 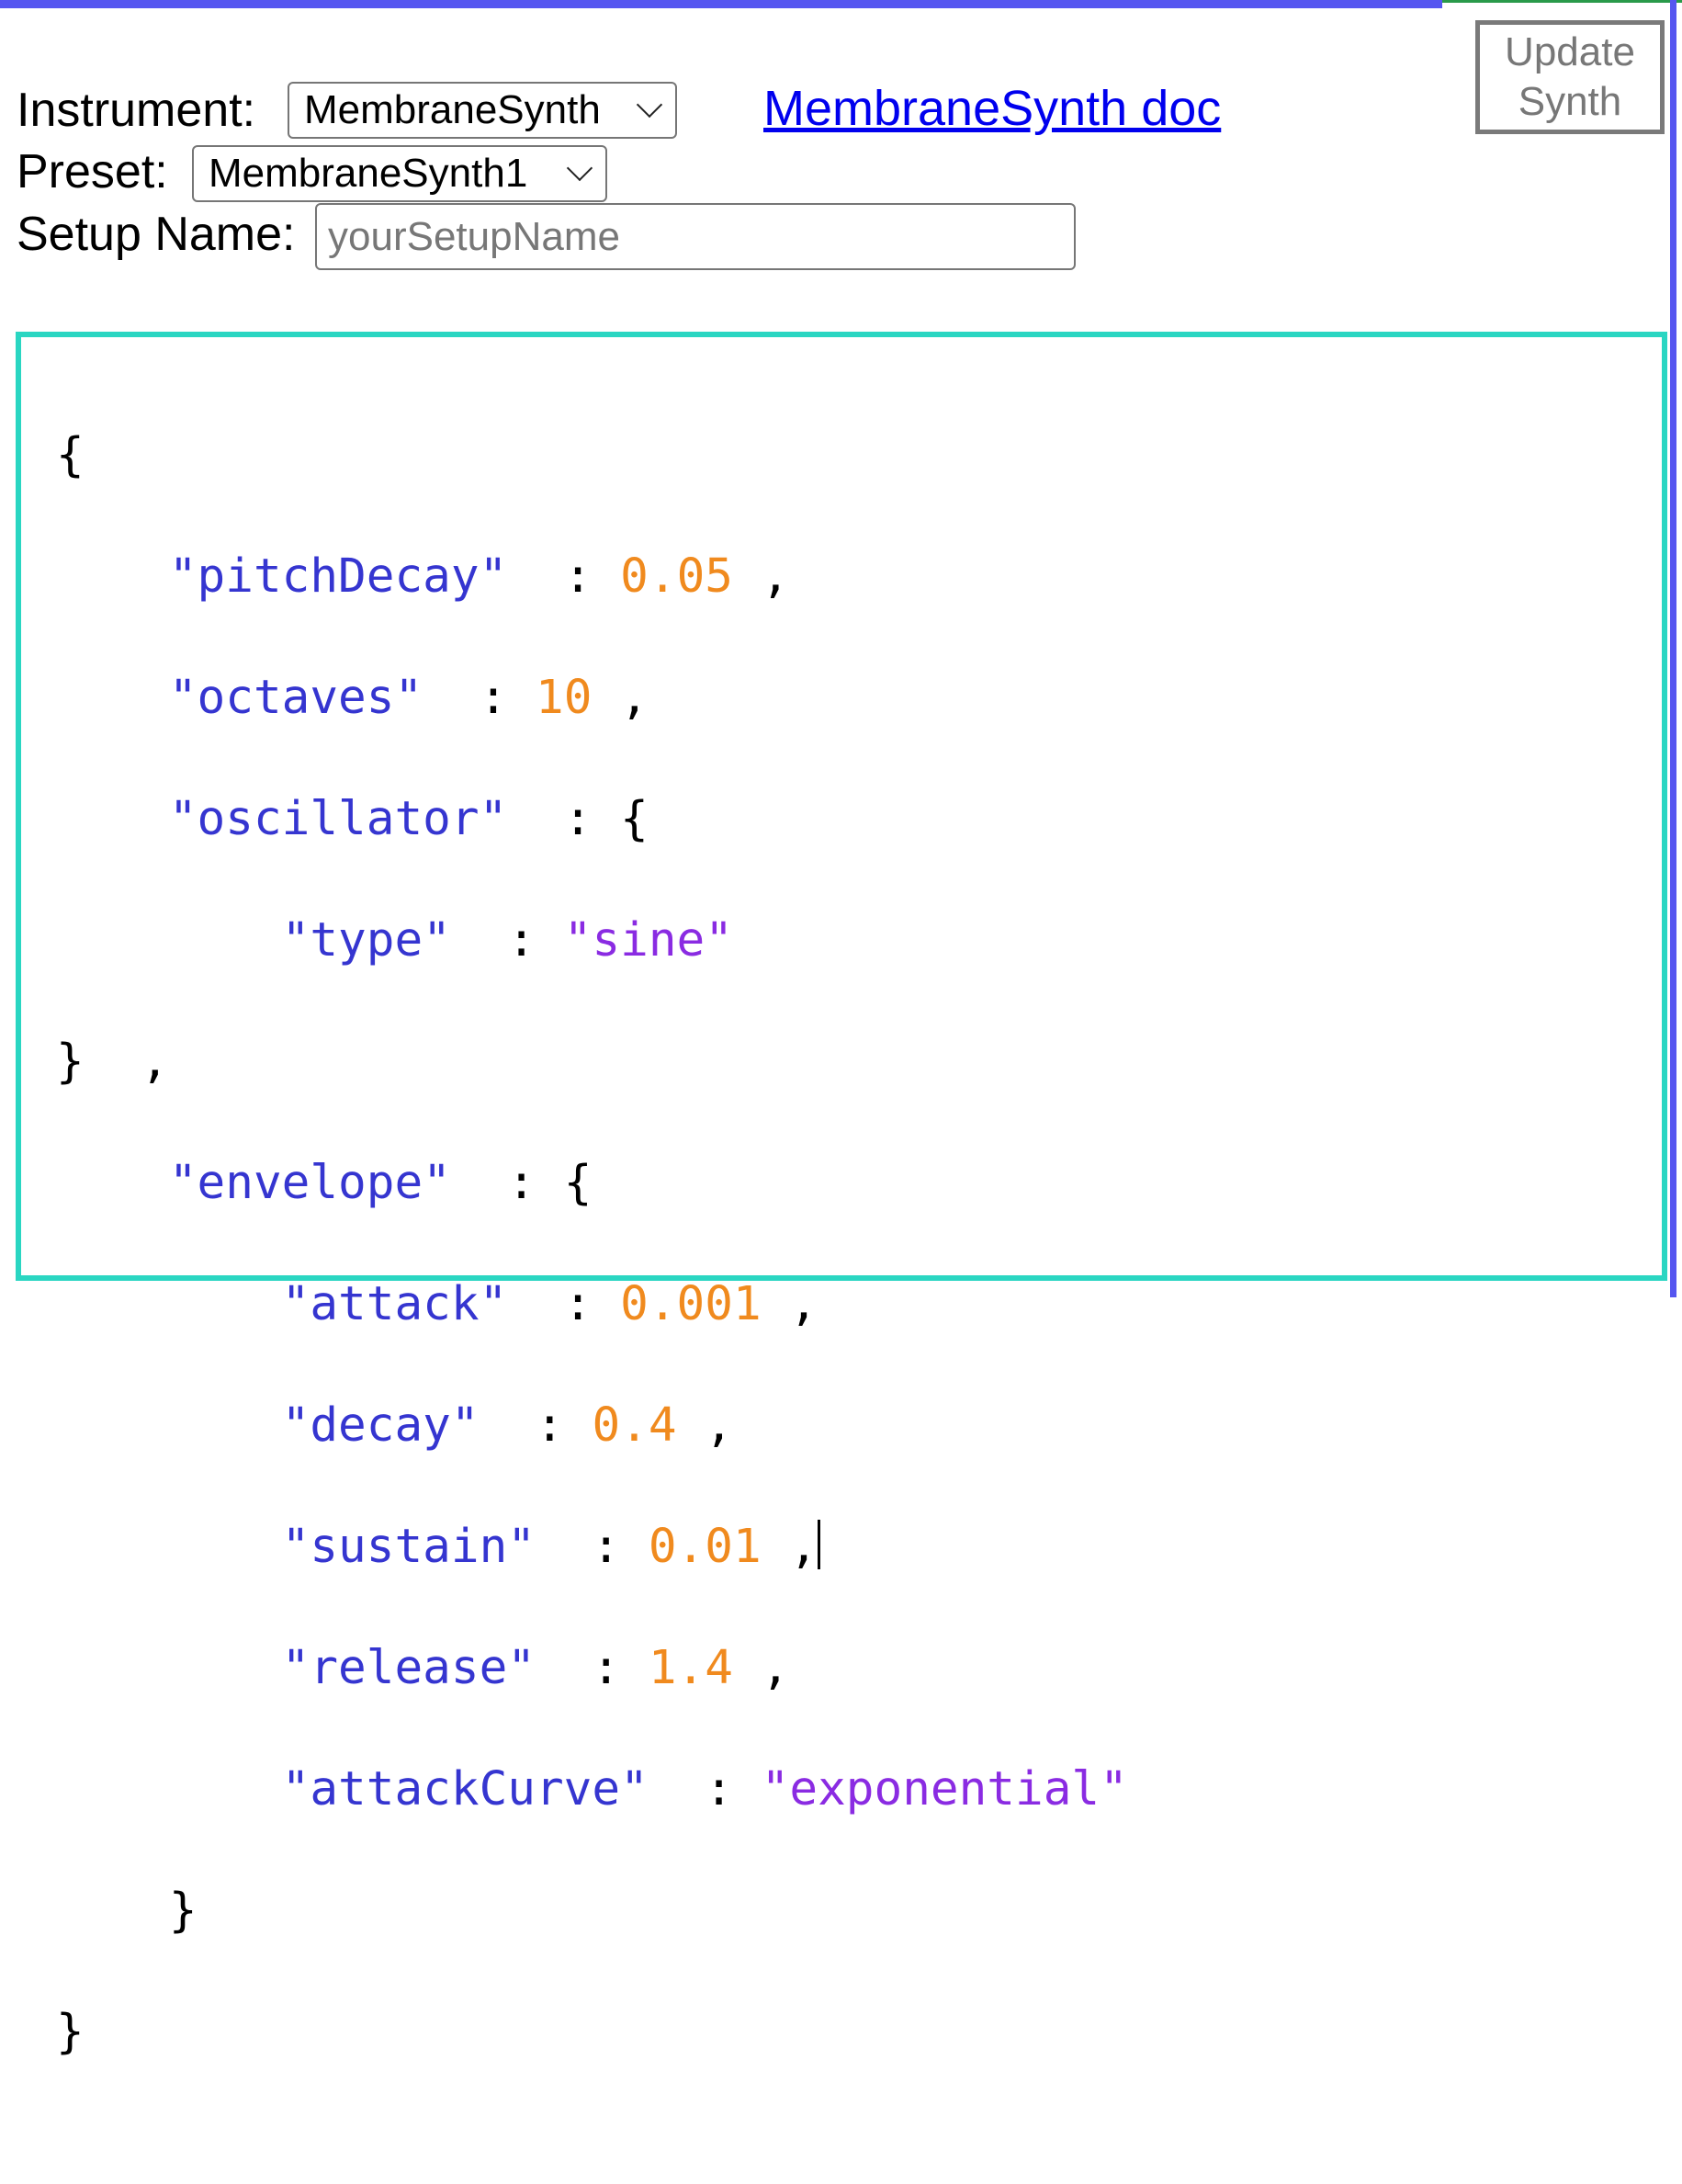 What do you see at coordinates (944, 1789) in the screenshot?
I see `code-string: "exponential"` at bounding box center [944, 1789].